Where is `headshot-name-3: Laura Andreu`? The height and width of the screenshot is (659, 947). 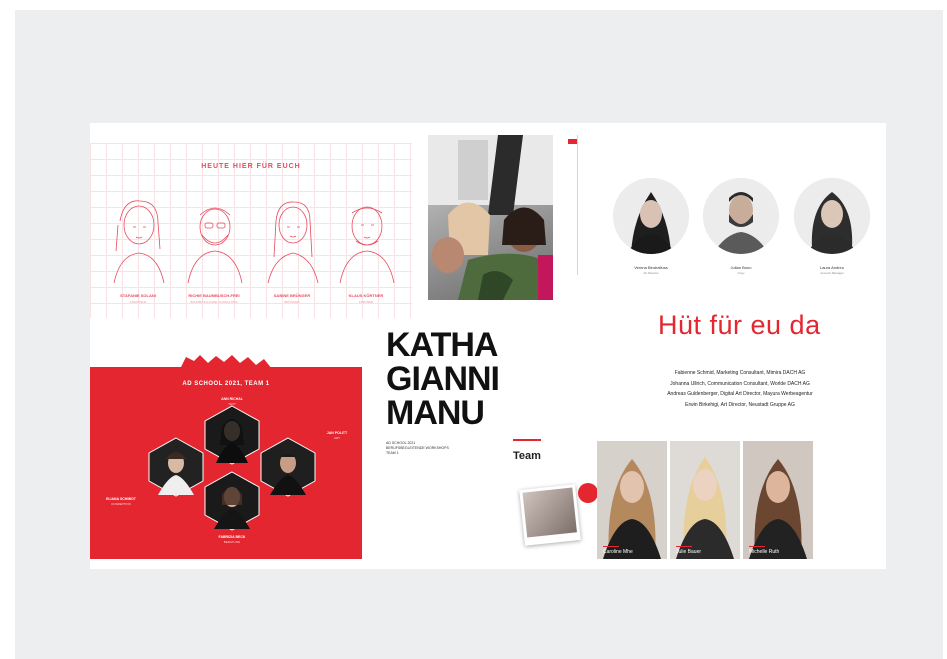
headshot-name-3: Laura Andreu is located at coordinates (832, 267).